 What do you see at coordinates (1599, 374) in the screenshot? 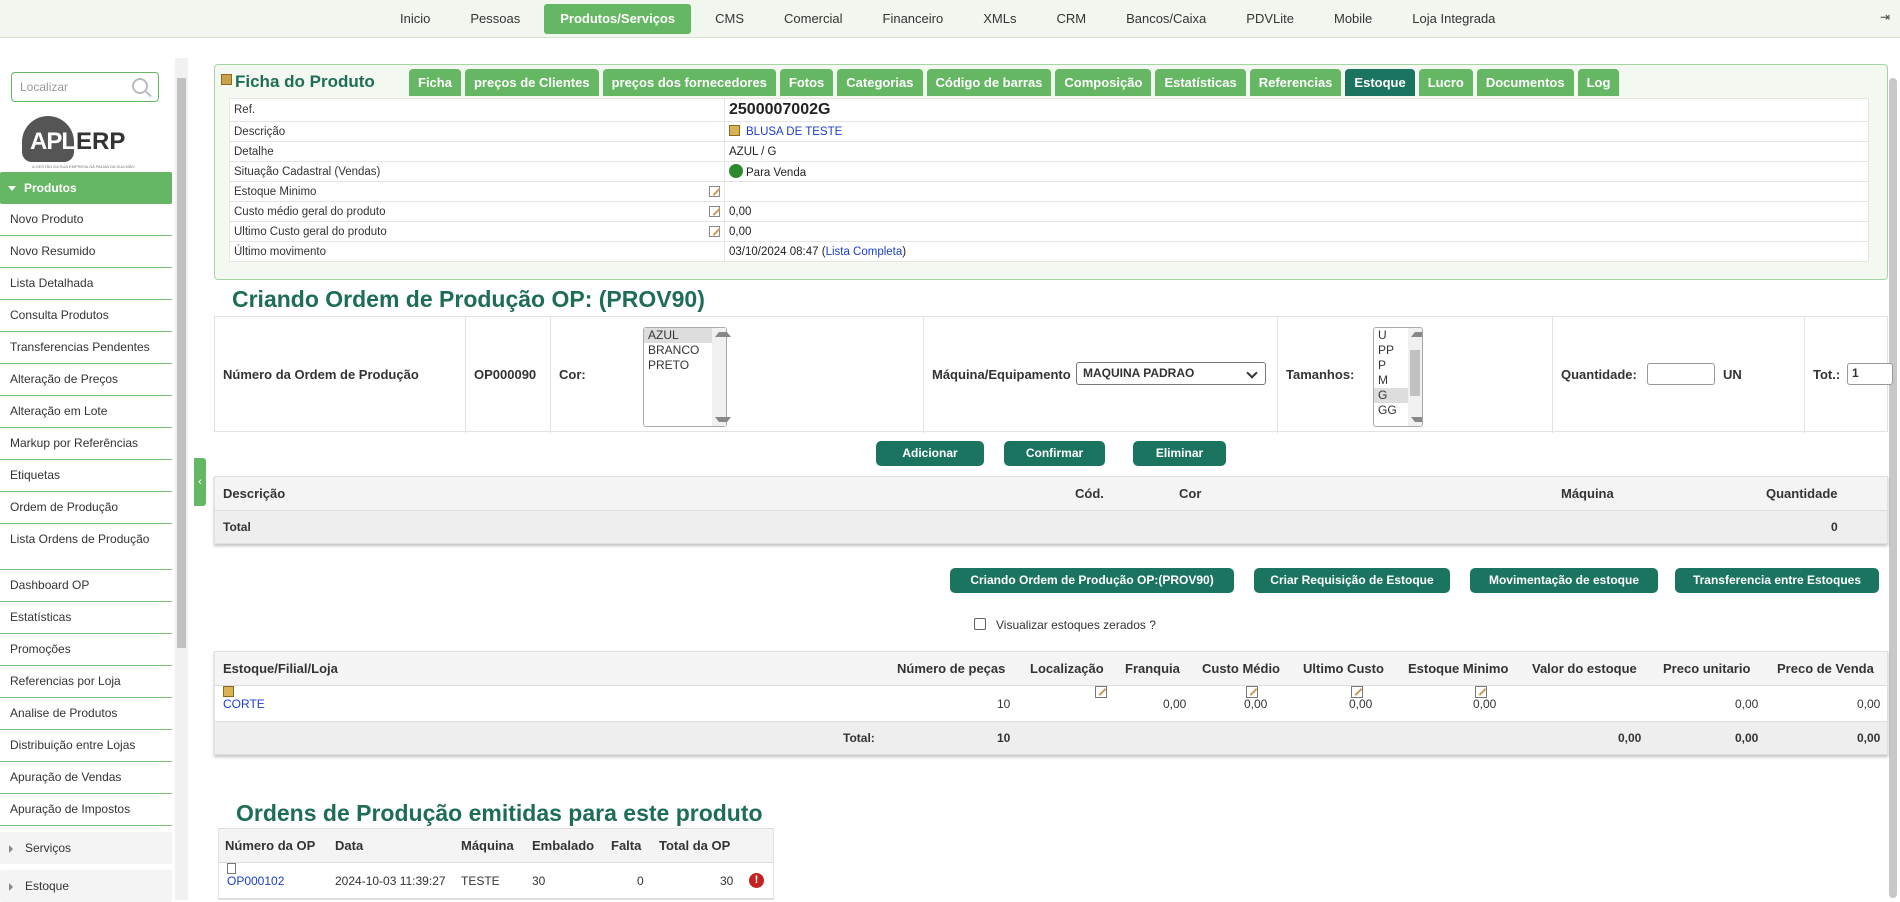
I see `quantidade-label: Quantidade:` at bounding box center [1599, 374].